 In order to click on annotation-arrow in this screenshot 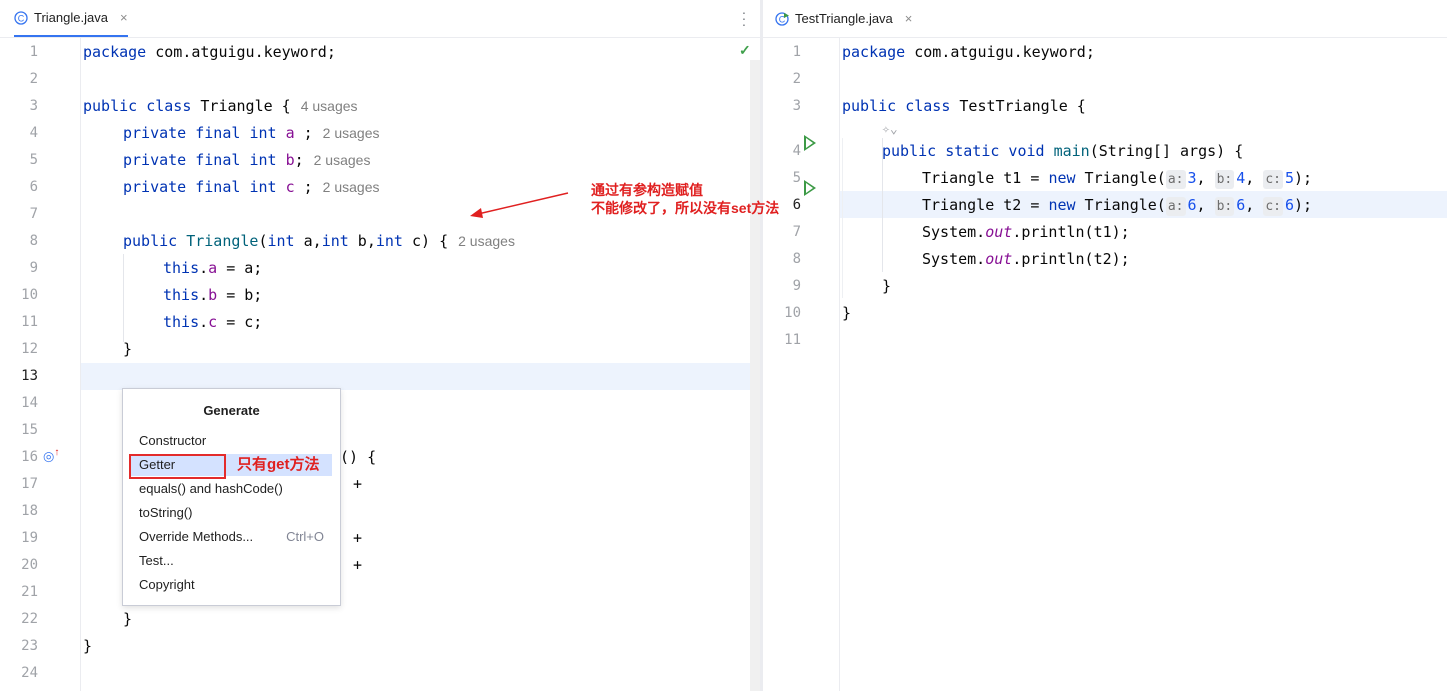, I will do `click(519, 205)`.